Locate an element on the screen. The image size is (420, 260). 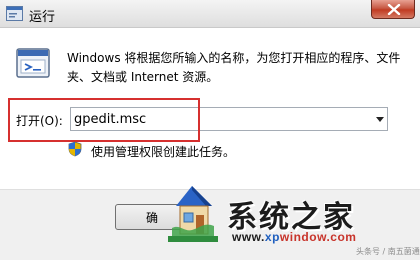
watermark-credit: 头条号 / 南五菌通 is located at coordinates (388, 251).